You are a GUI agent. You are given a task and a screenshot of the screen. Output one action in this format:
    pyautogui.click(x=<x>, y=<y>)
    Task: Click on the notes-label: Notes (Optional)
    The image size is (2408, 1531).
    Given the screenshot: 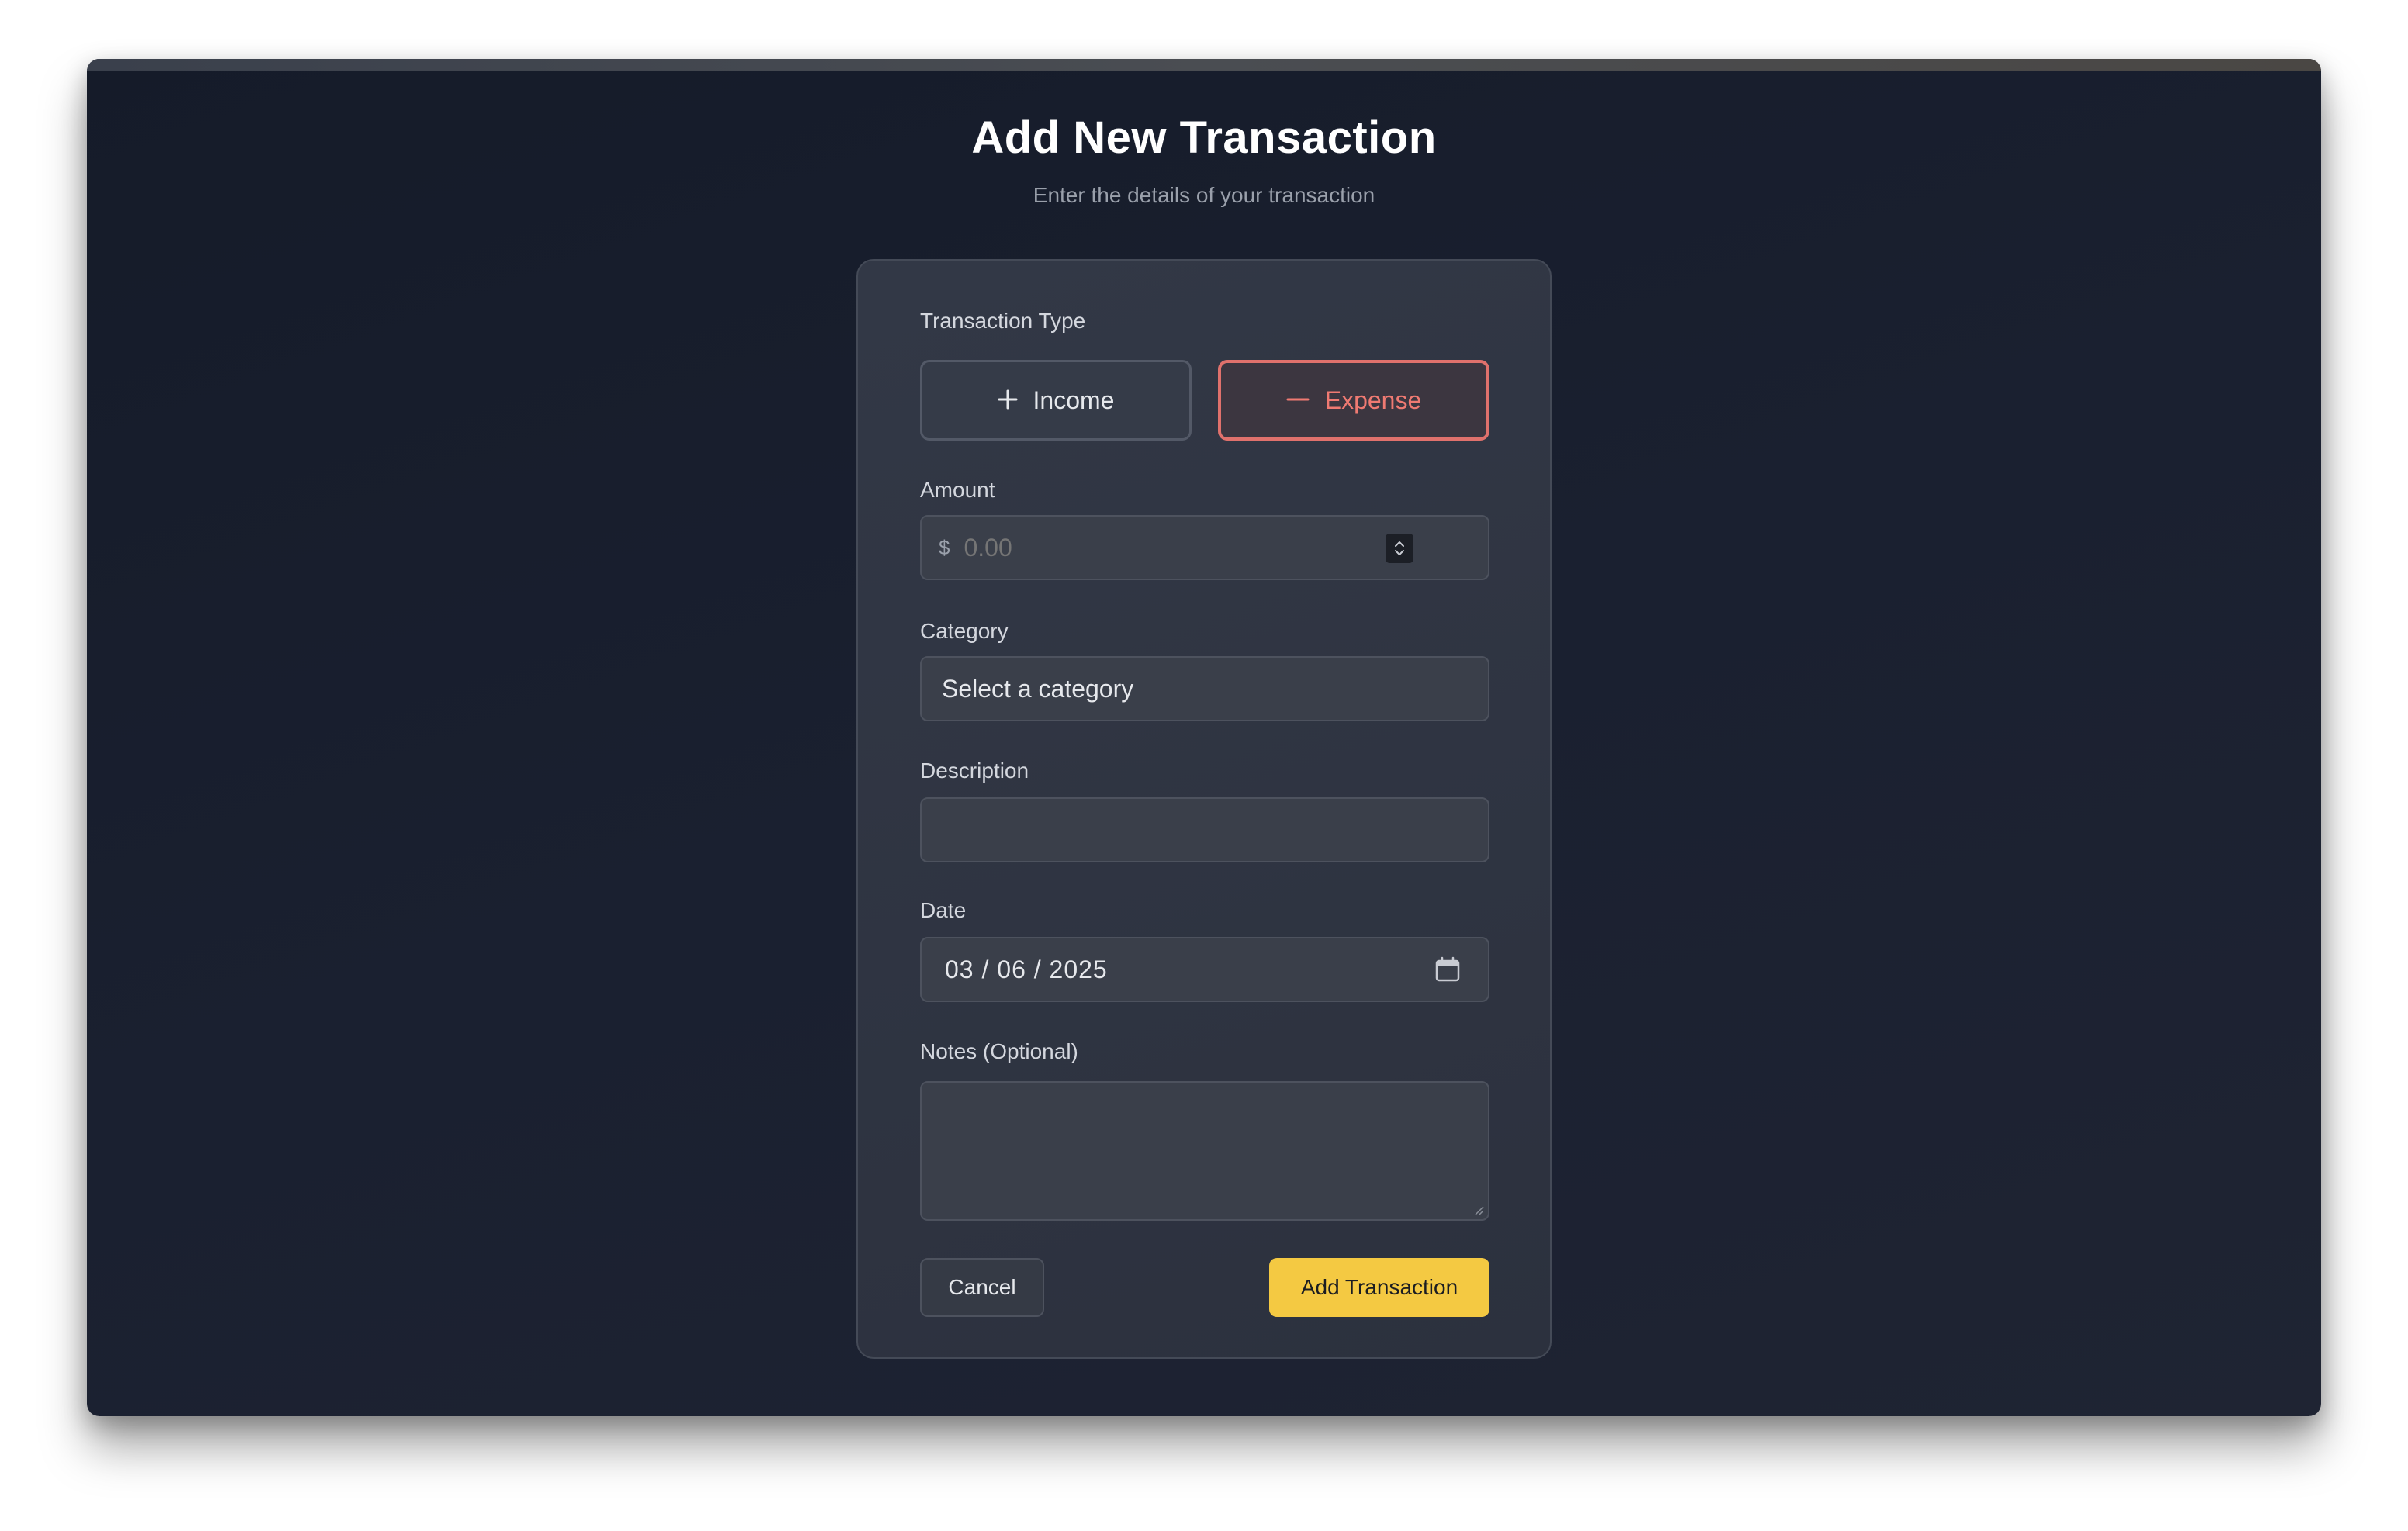 What is the action you would take?
    pyautogui.click(x=999, y=1051)
    